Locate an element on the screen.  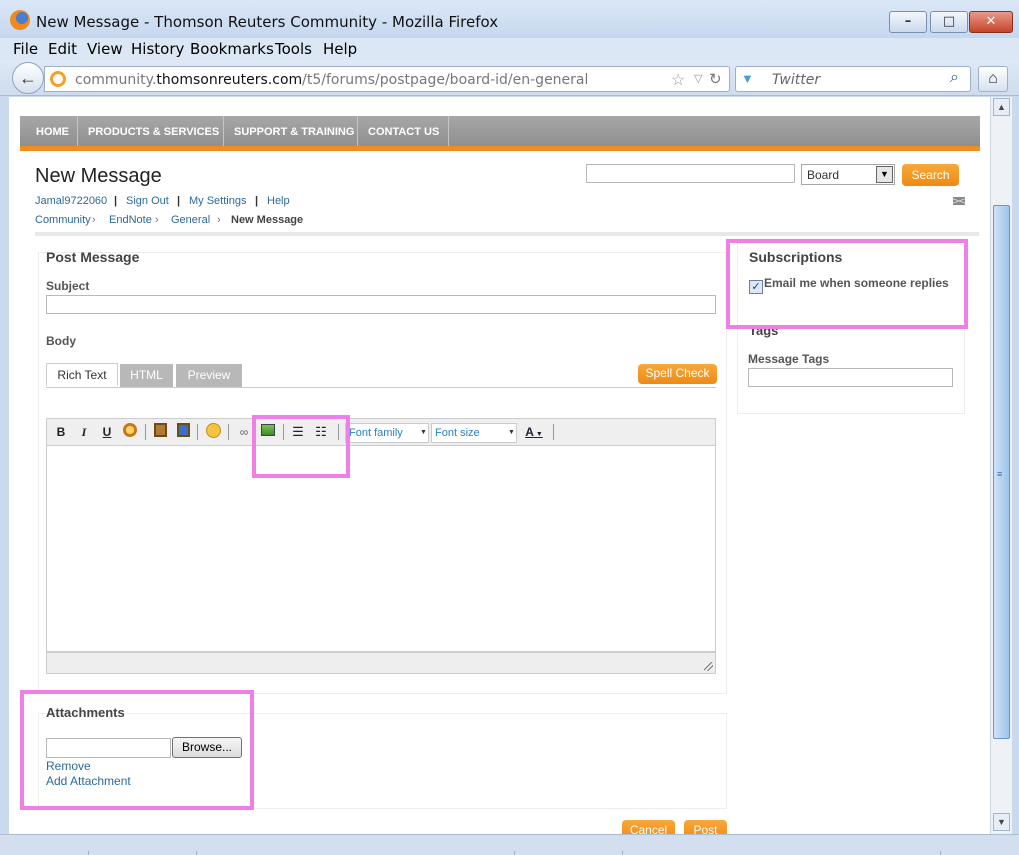
nav-contact-us: CONTACT US is located at coordinates (403, 132).